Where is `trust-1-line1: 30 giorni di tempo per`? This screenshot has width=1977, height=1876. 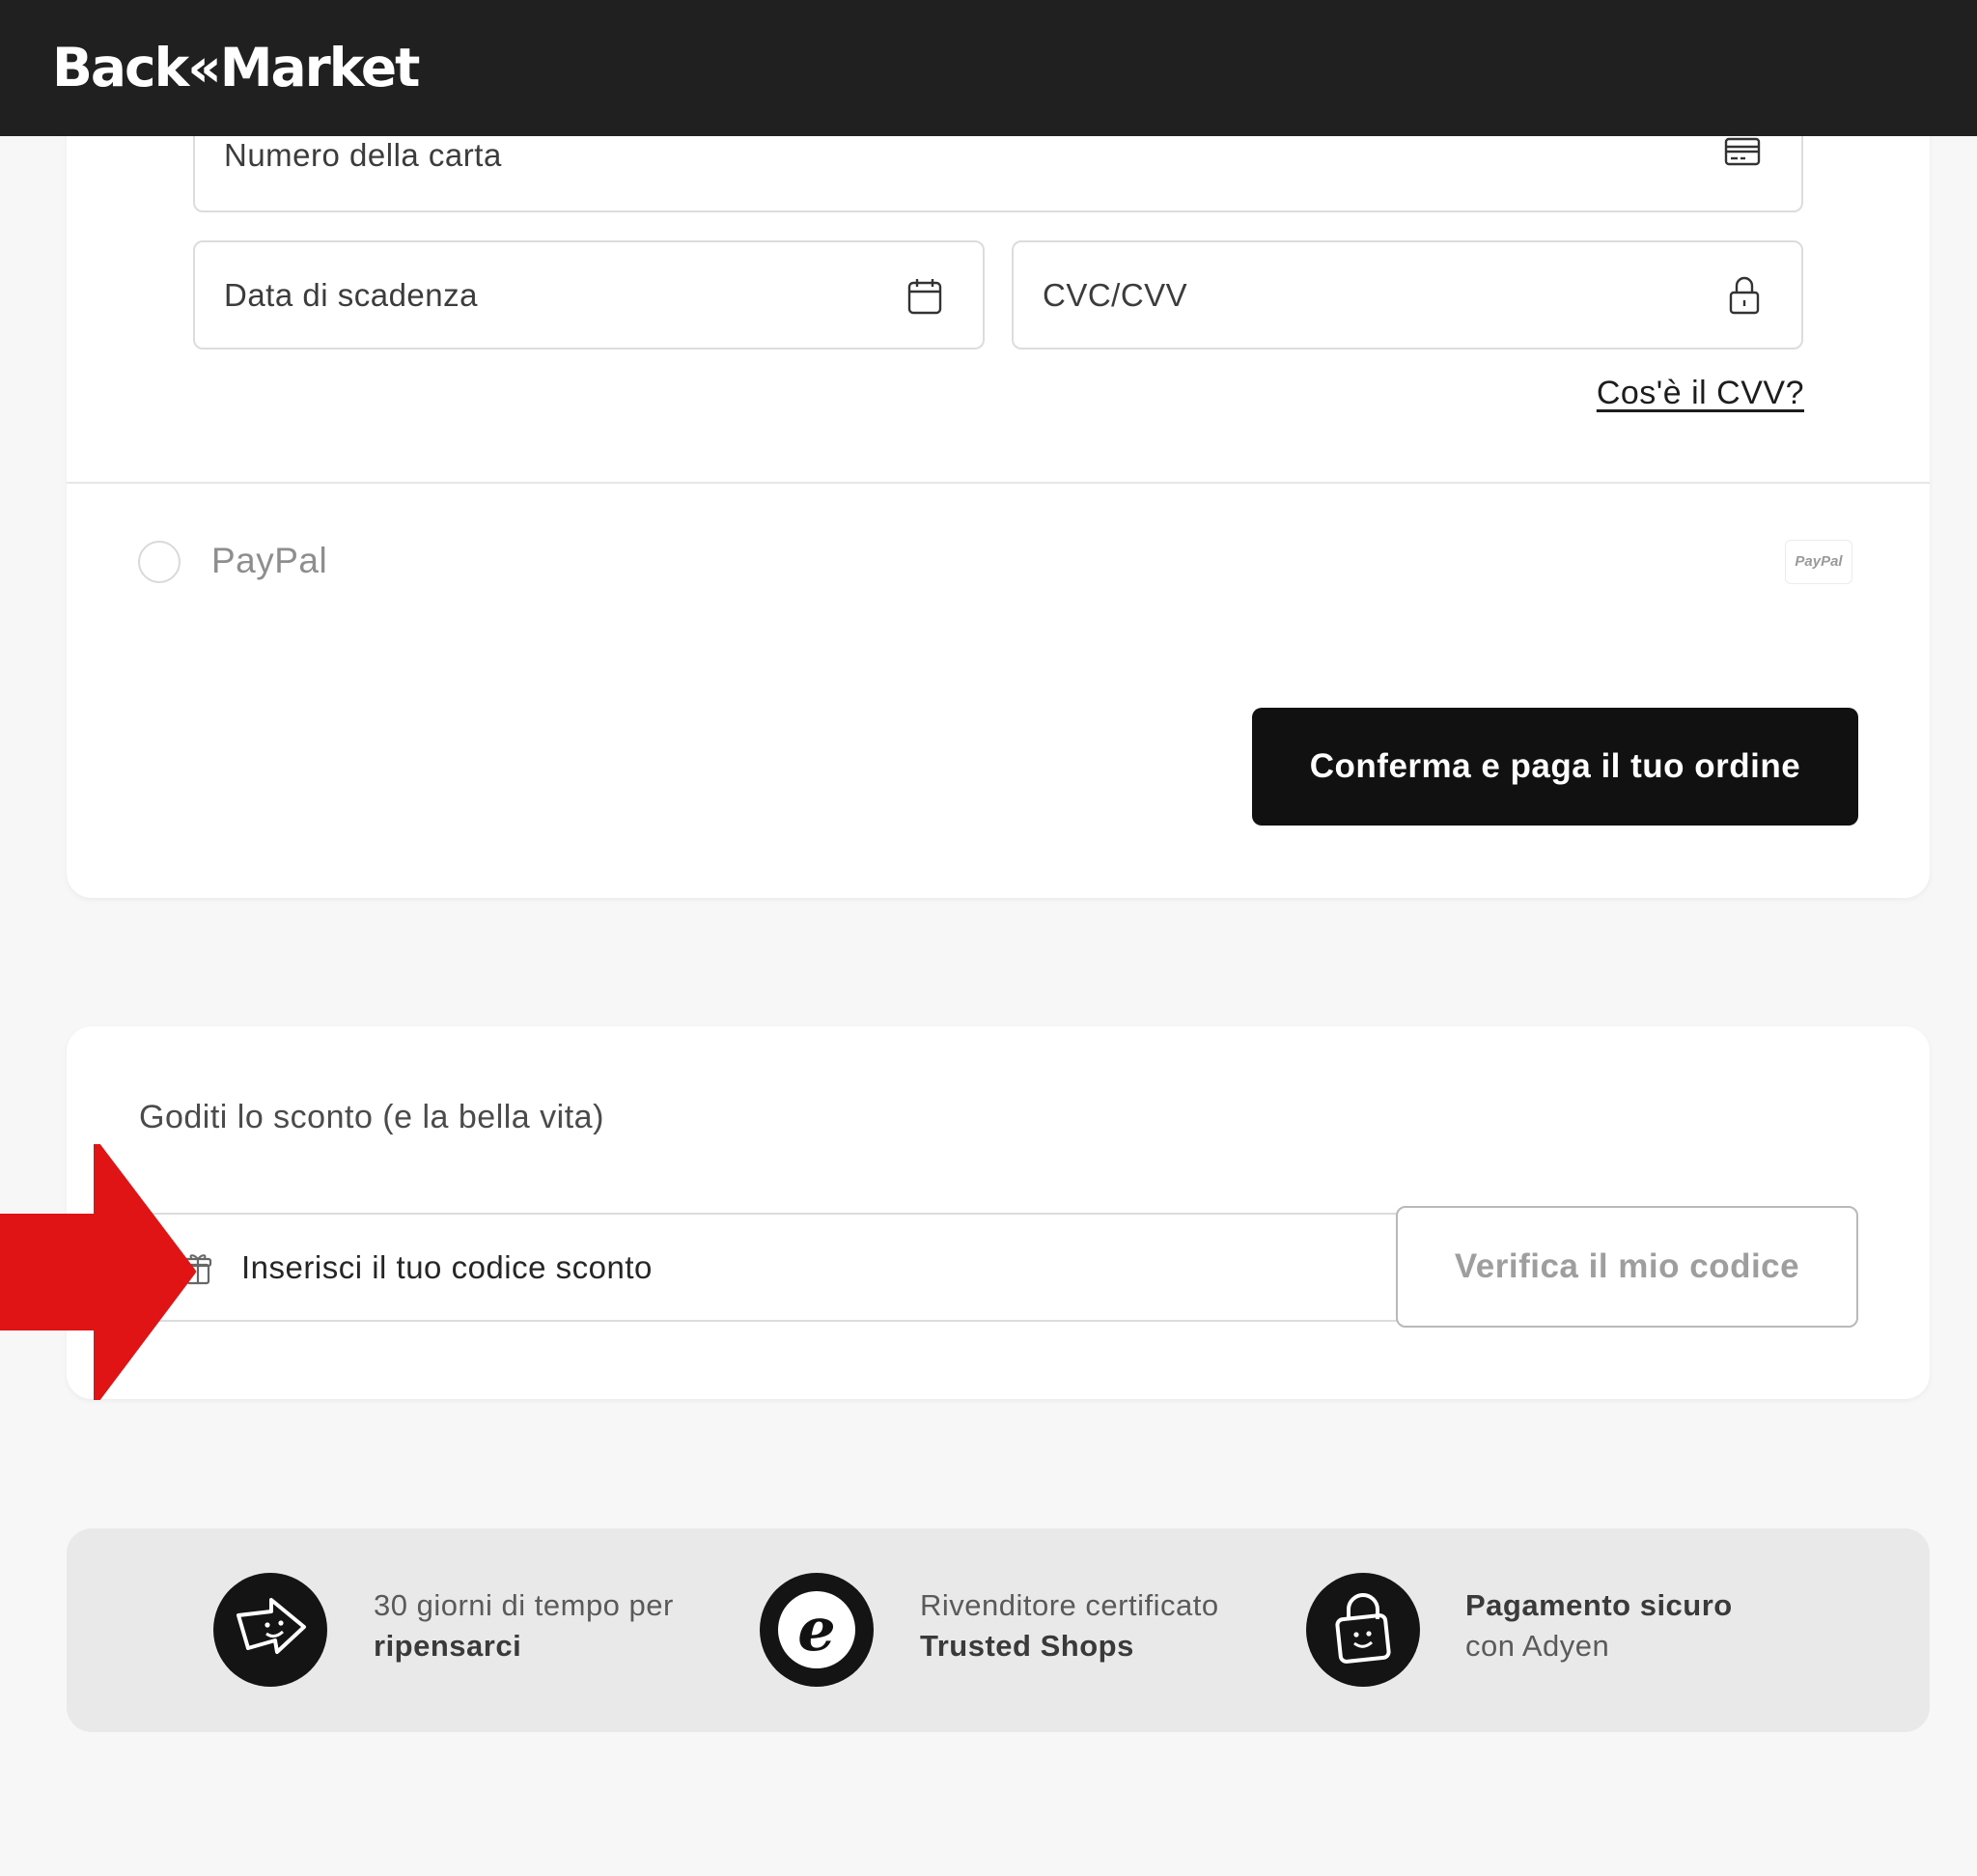
trust-1-line1: 30 giorni di tempo per is located at coordinates (524, 1605).